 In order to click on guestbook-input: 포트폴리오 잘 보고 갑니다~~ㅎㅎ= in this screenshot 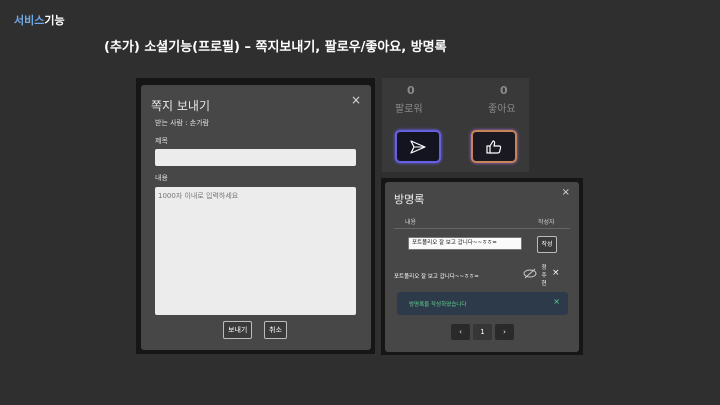, I will do `click(465, 243)`.